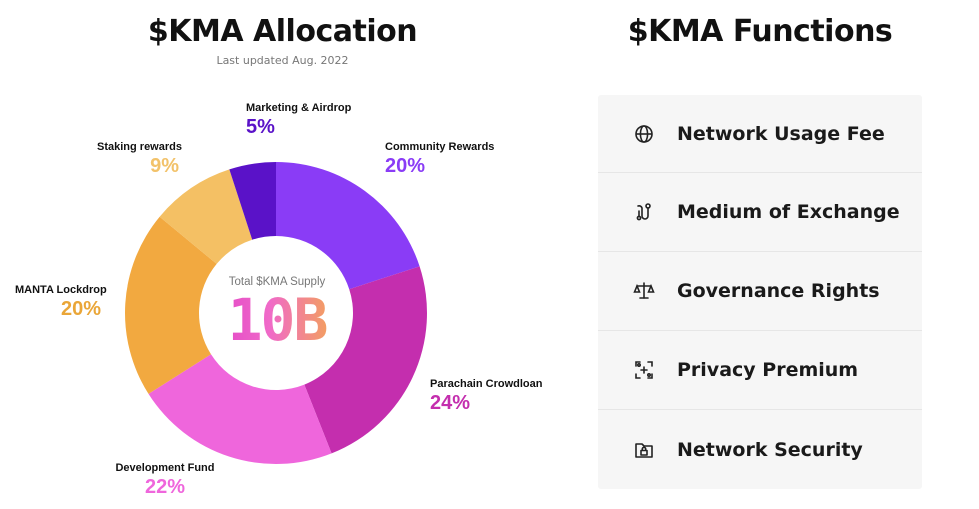  What do you see at coordinates (277, 320) in the screenshot?
I see `center-value: 10B` at bounding box center [277, 320].